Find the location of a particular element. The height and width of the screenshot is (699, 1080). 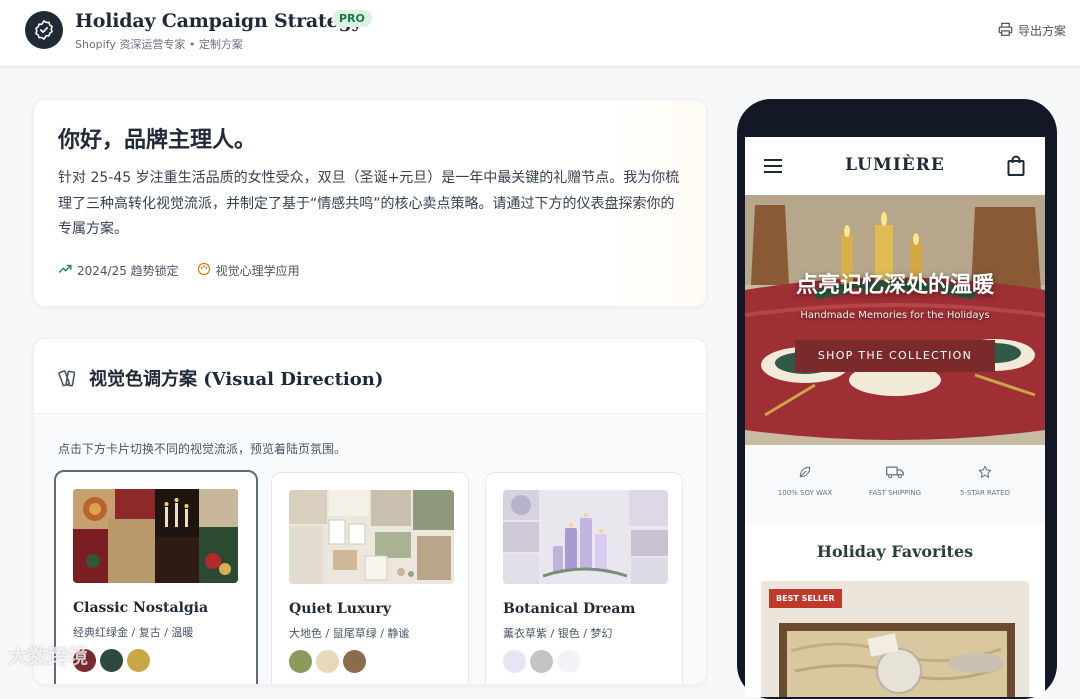

visual-direction-title: 视觉色调方案 (Visual Direction) is located at coordinates (236, 379).